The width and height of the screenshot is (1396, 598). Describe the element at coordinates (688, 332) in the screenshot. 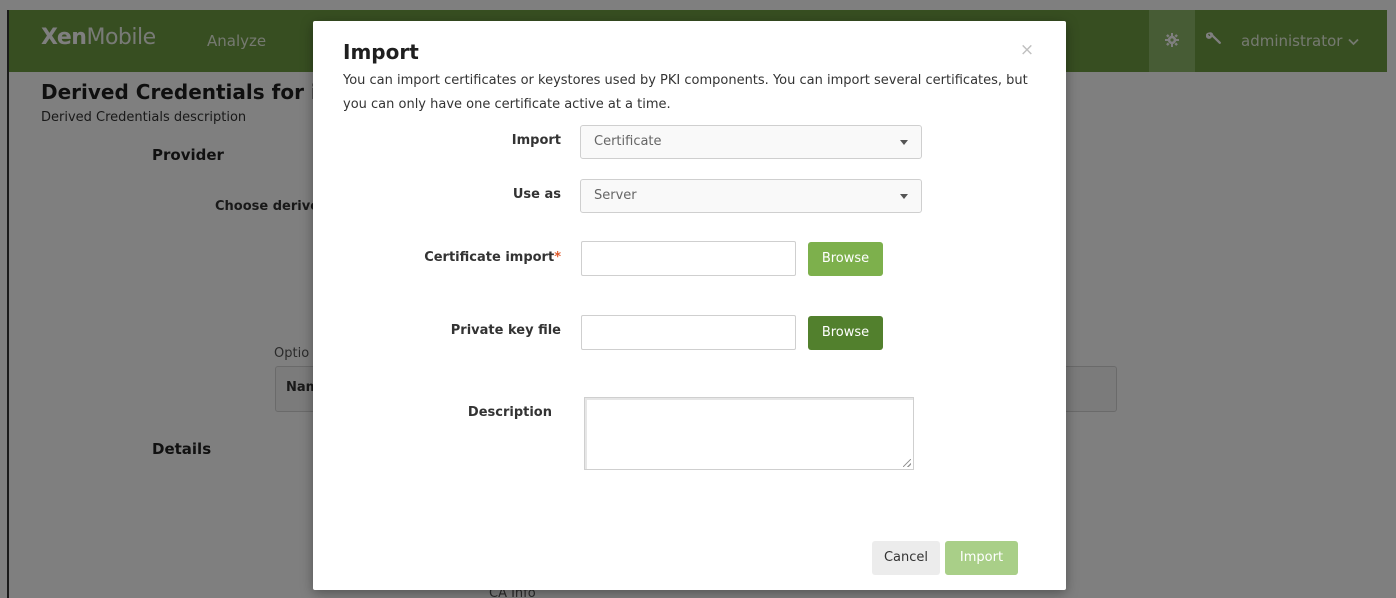

I see `private-key-file-input` at that location.